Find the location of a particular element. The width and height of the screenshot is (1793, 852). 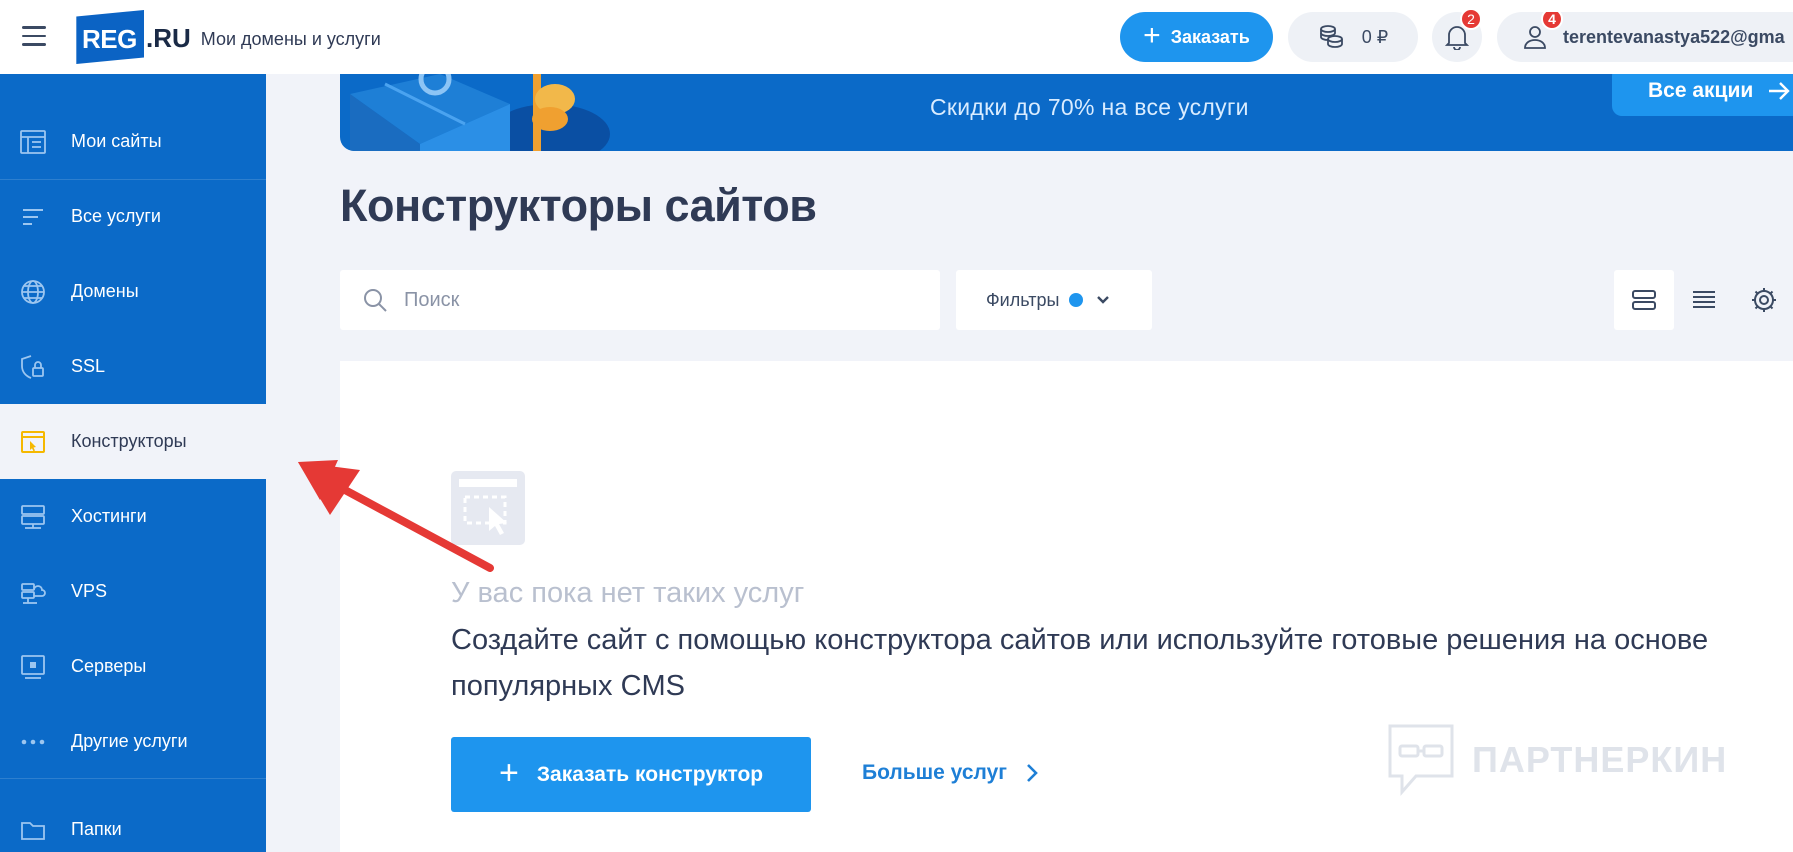

hosting-icon is located at coordinates (33, 517).